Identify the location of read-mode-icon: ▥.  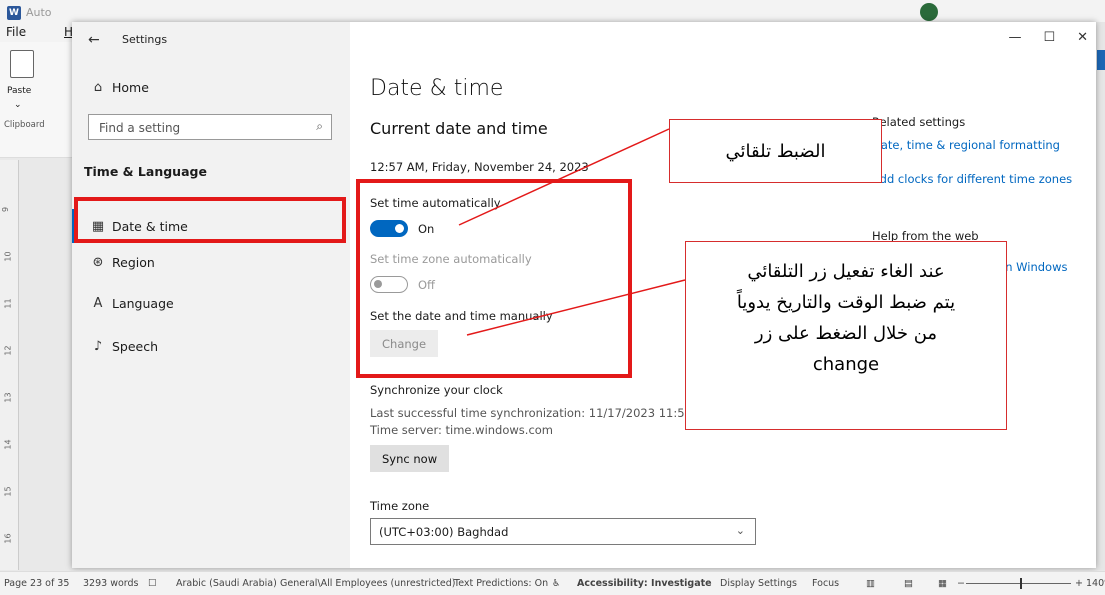
(870, 583).